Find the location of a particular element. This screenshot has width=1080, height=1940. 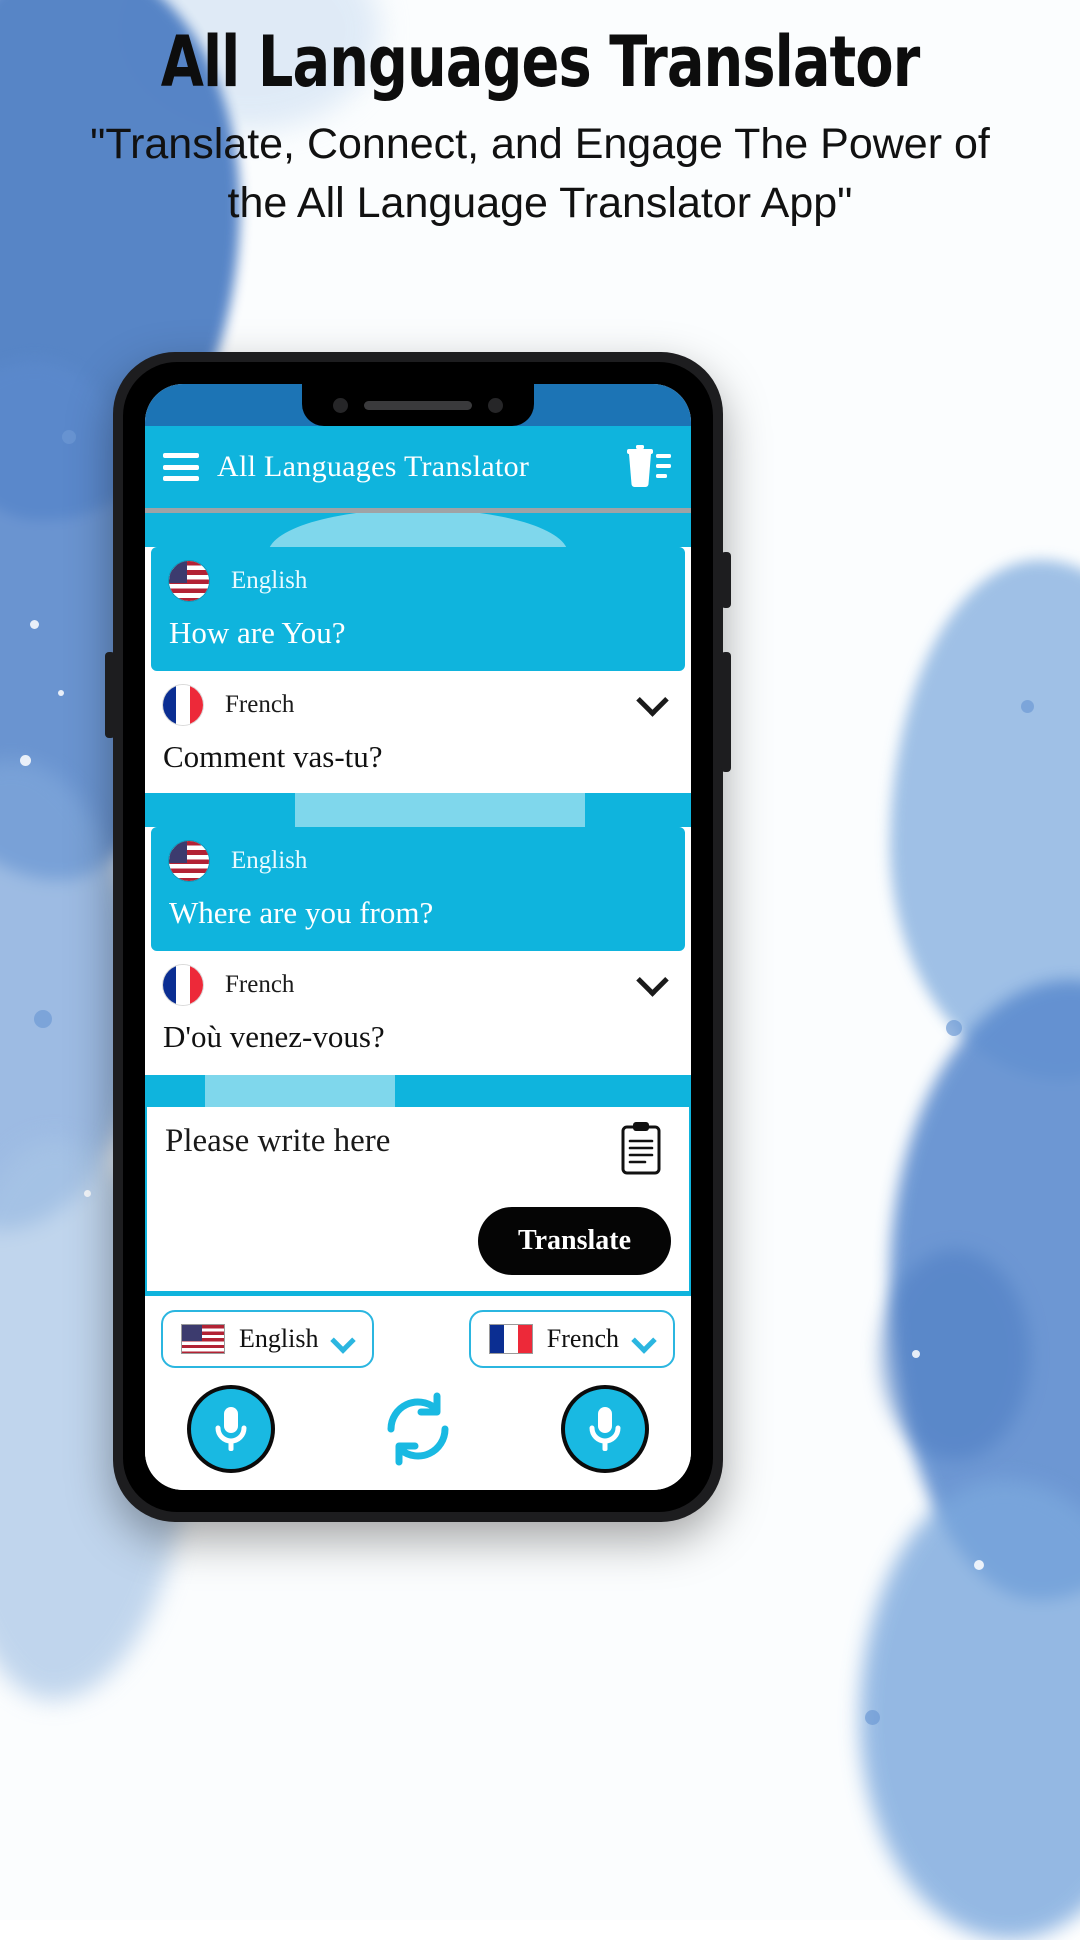

input-separator-band is located at coordinates (418, 1091).